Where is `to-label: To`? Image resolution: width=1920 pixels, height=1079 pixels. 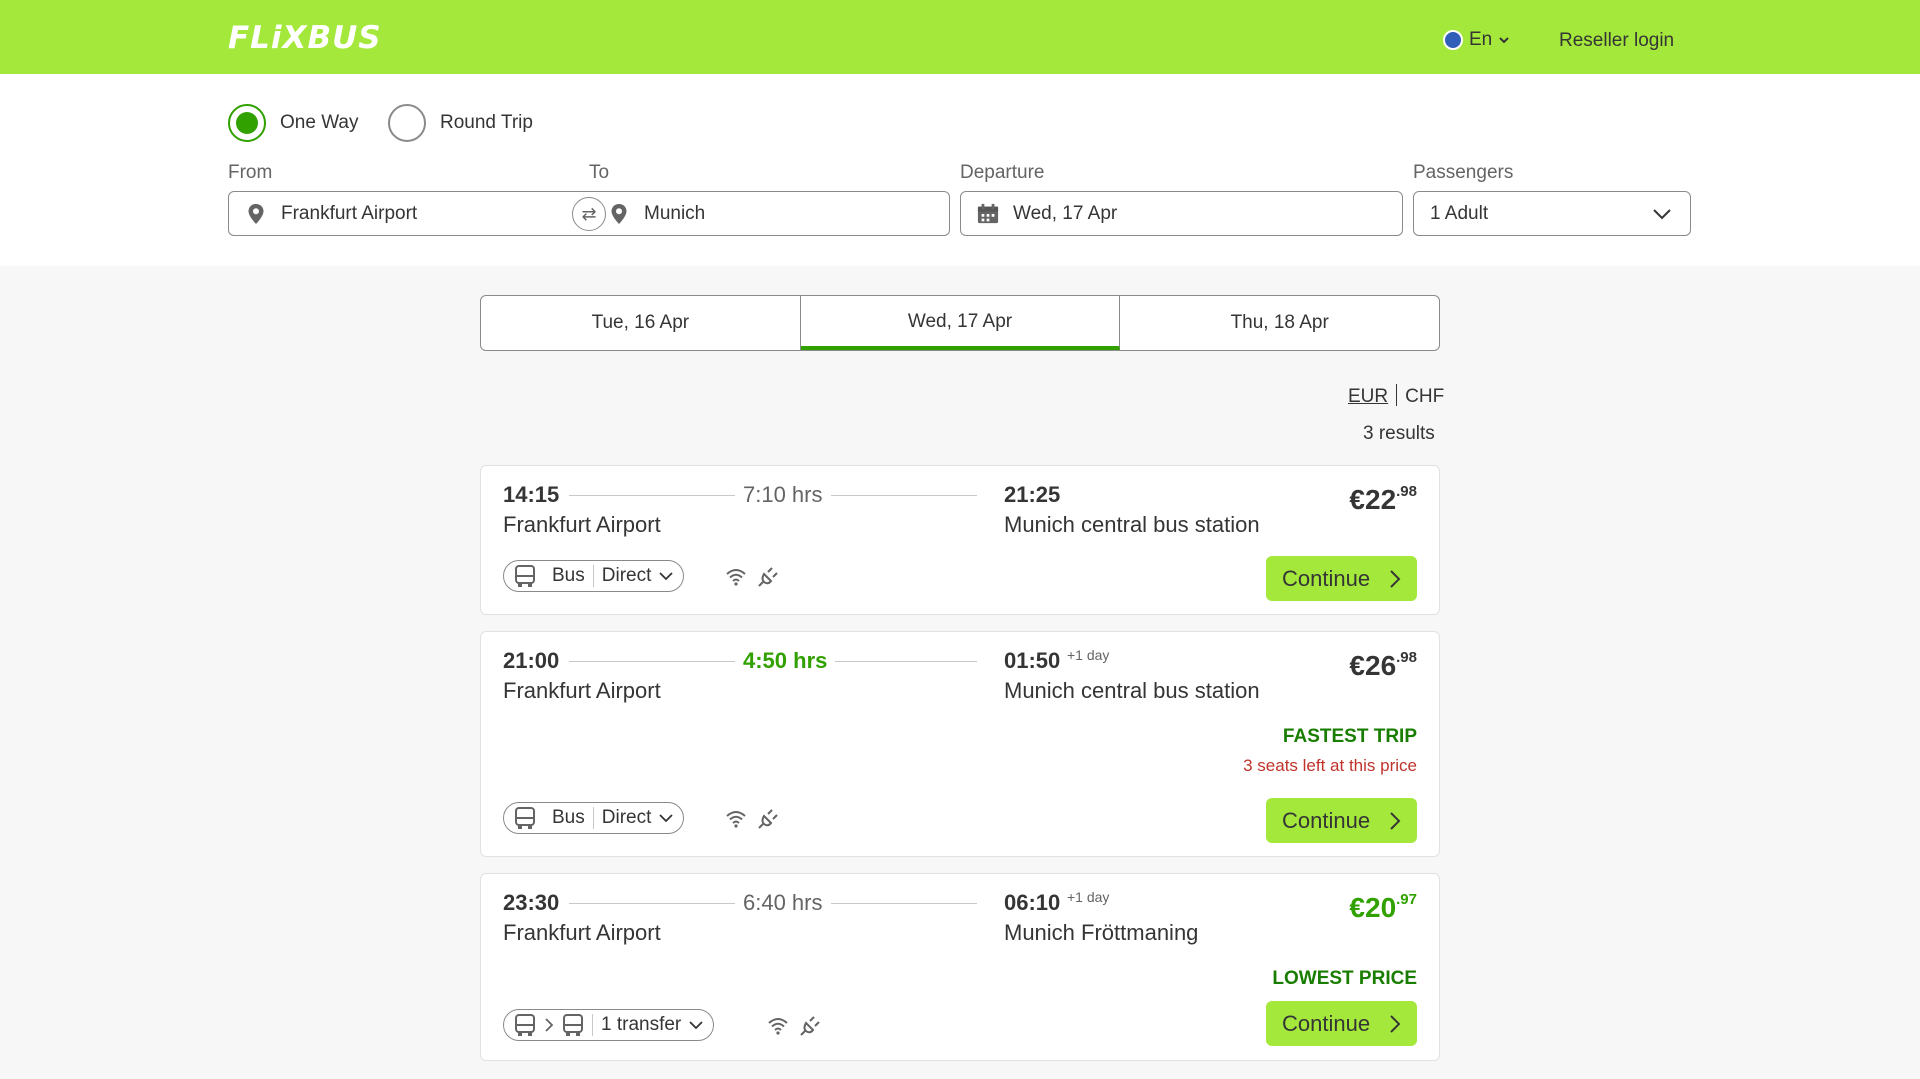 to-label: To is located at coordinates (599, 172).